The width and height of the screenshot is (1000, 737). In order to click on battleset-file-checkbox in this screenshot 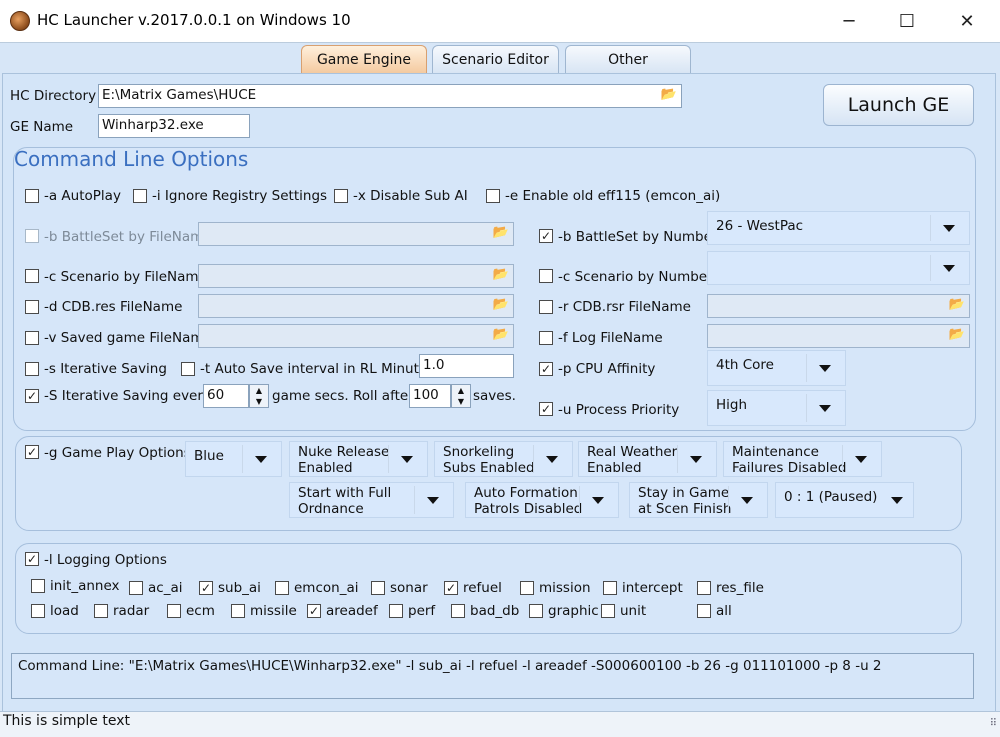, I will do `click(32, 236)`.